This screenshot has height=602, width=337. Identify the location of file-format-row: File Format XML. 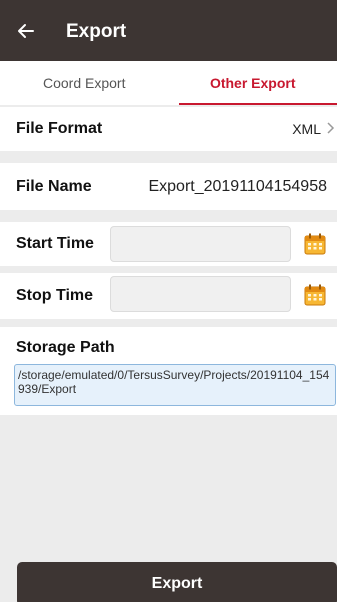
(168, 129).